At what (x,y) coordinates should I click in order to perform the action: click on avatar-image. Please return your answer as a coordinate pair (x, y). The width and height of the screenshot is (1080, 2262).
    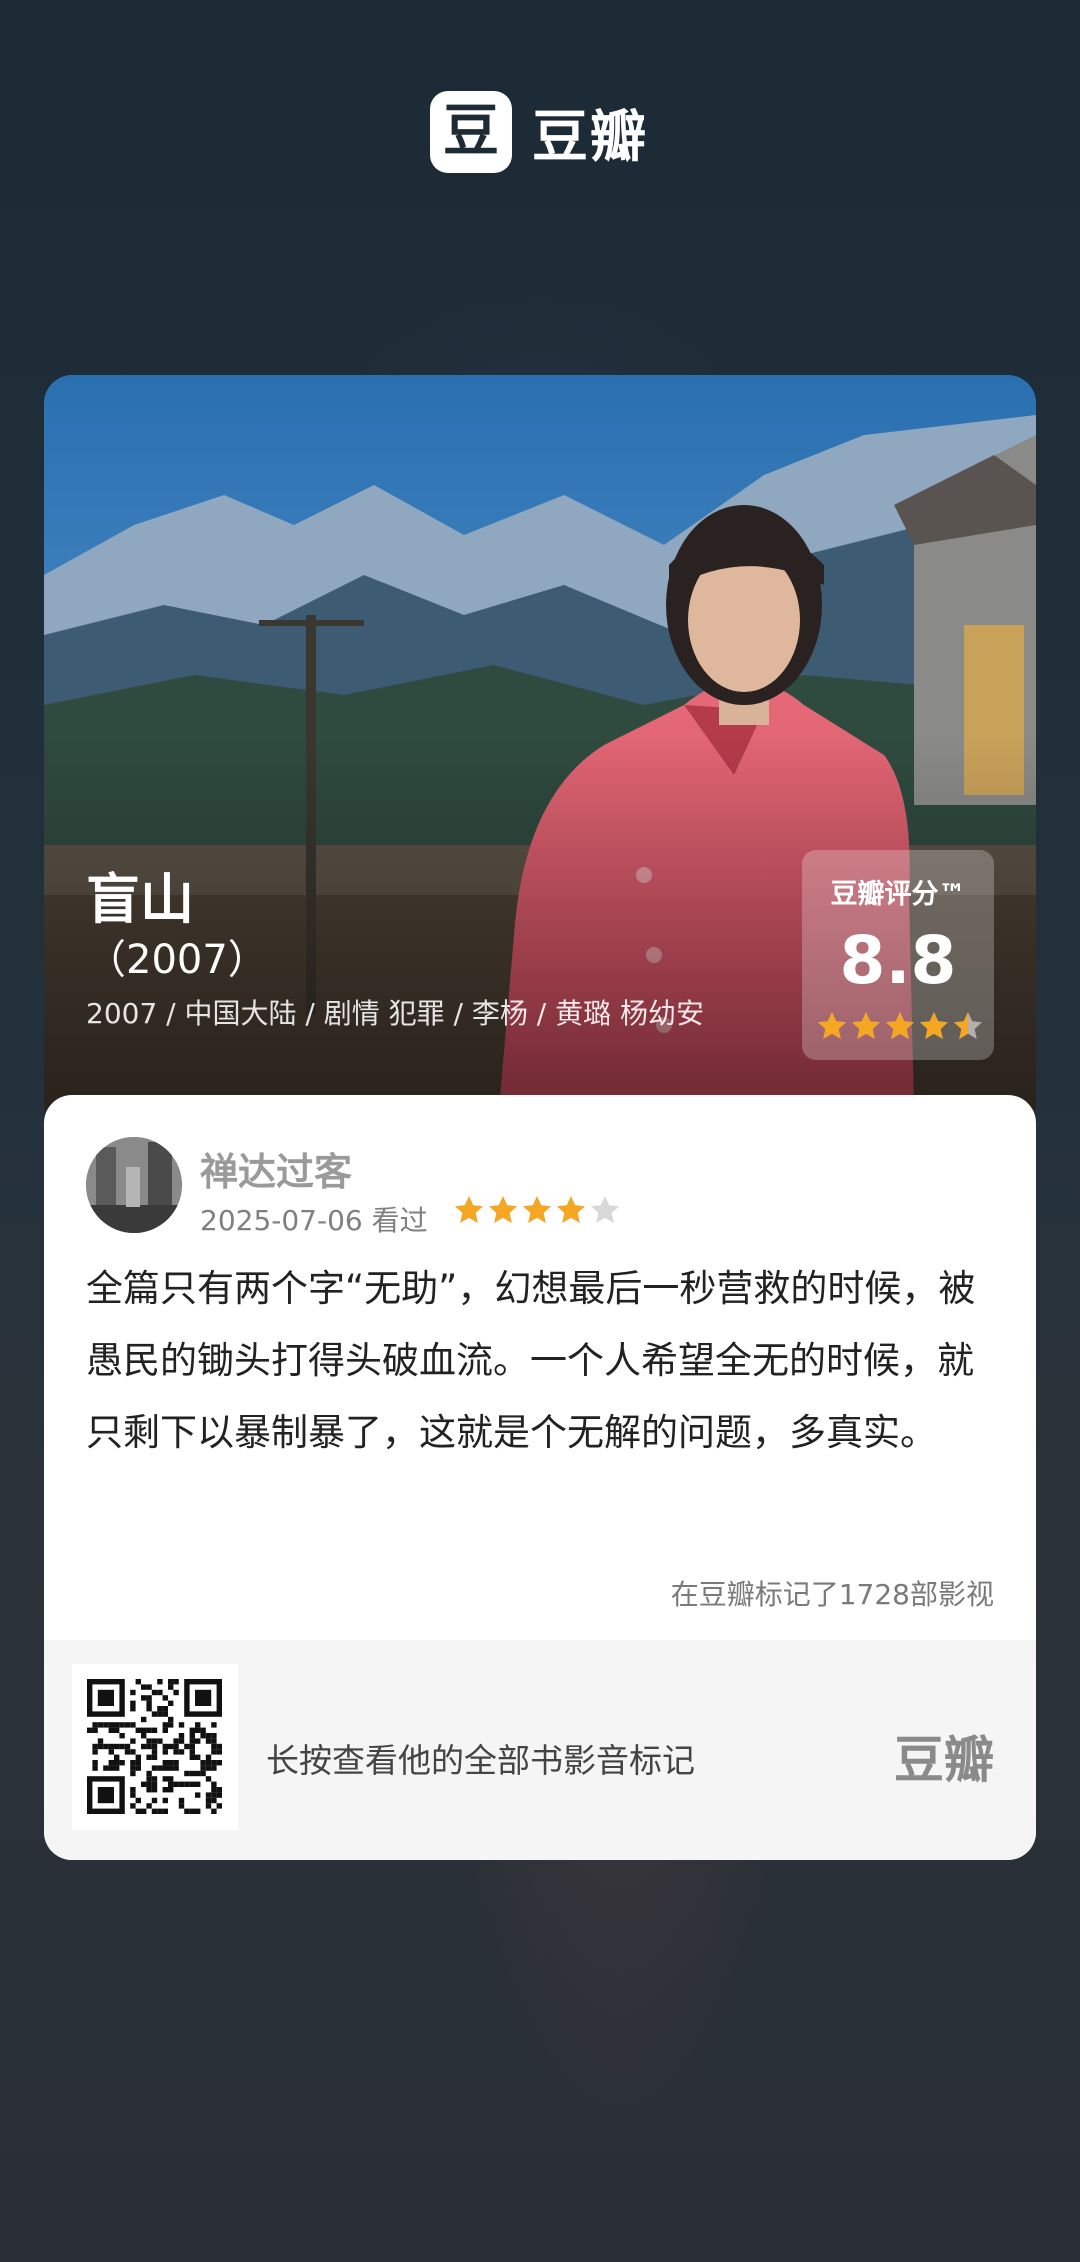
    Looking at the image, I should click on (134, 1185).